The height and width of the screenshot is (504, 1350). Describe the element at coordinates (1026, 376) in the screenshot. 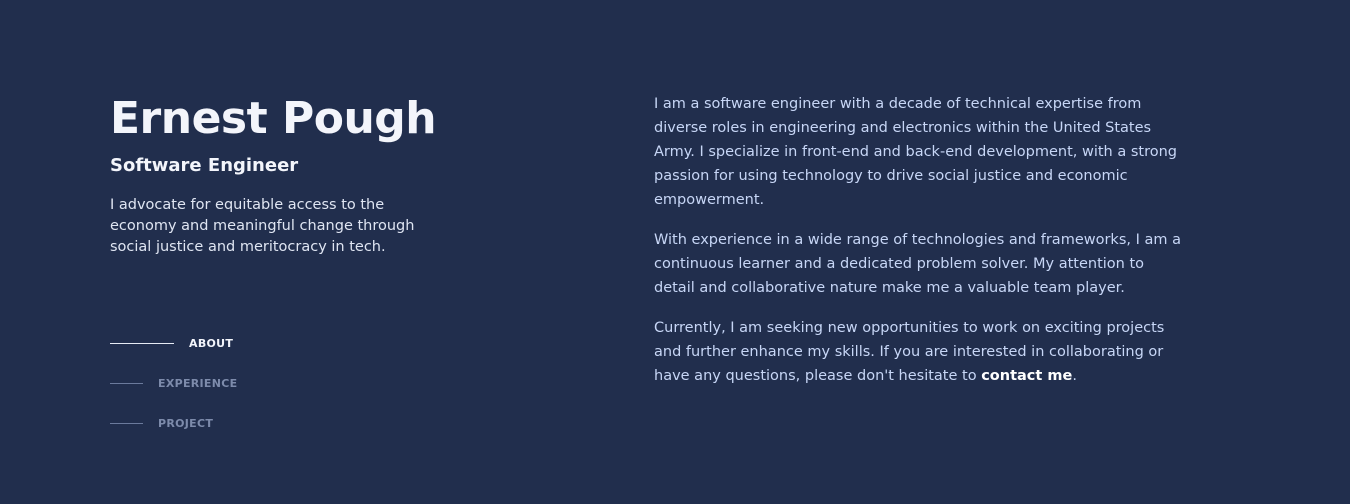

I see `contact-me-link: contact me` at that location.